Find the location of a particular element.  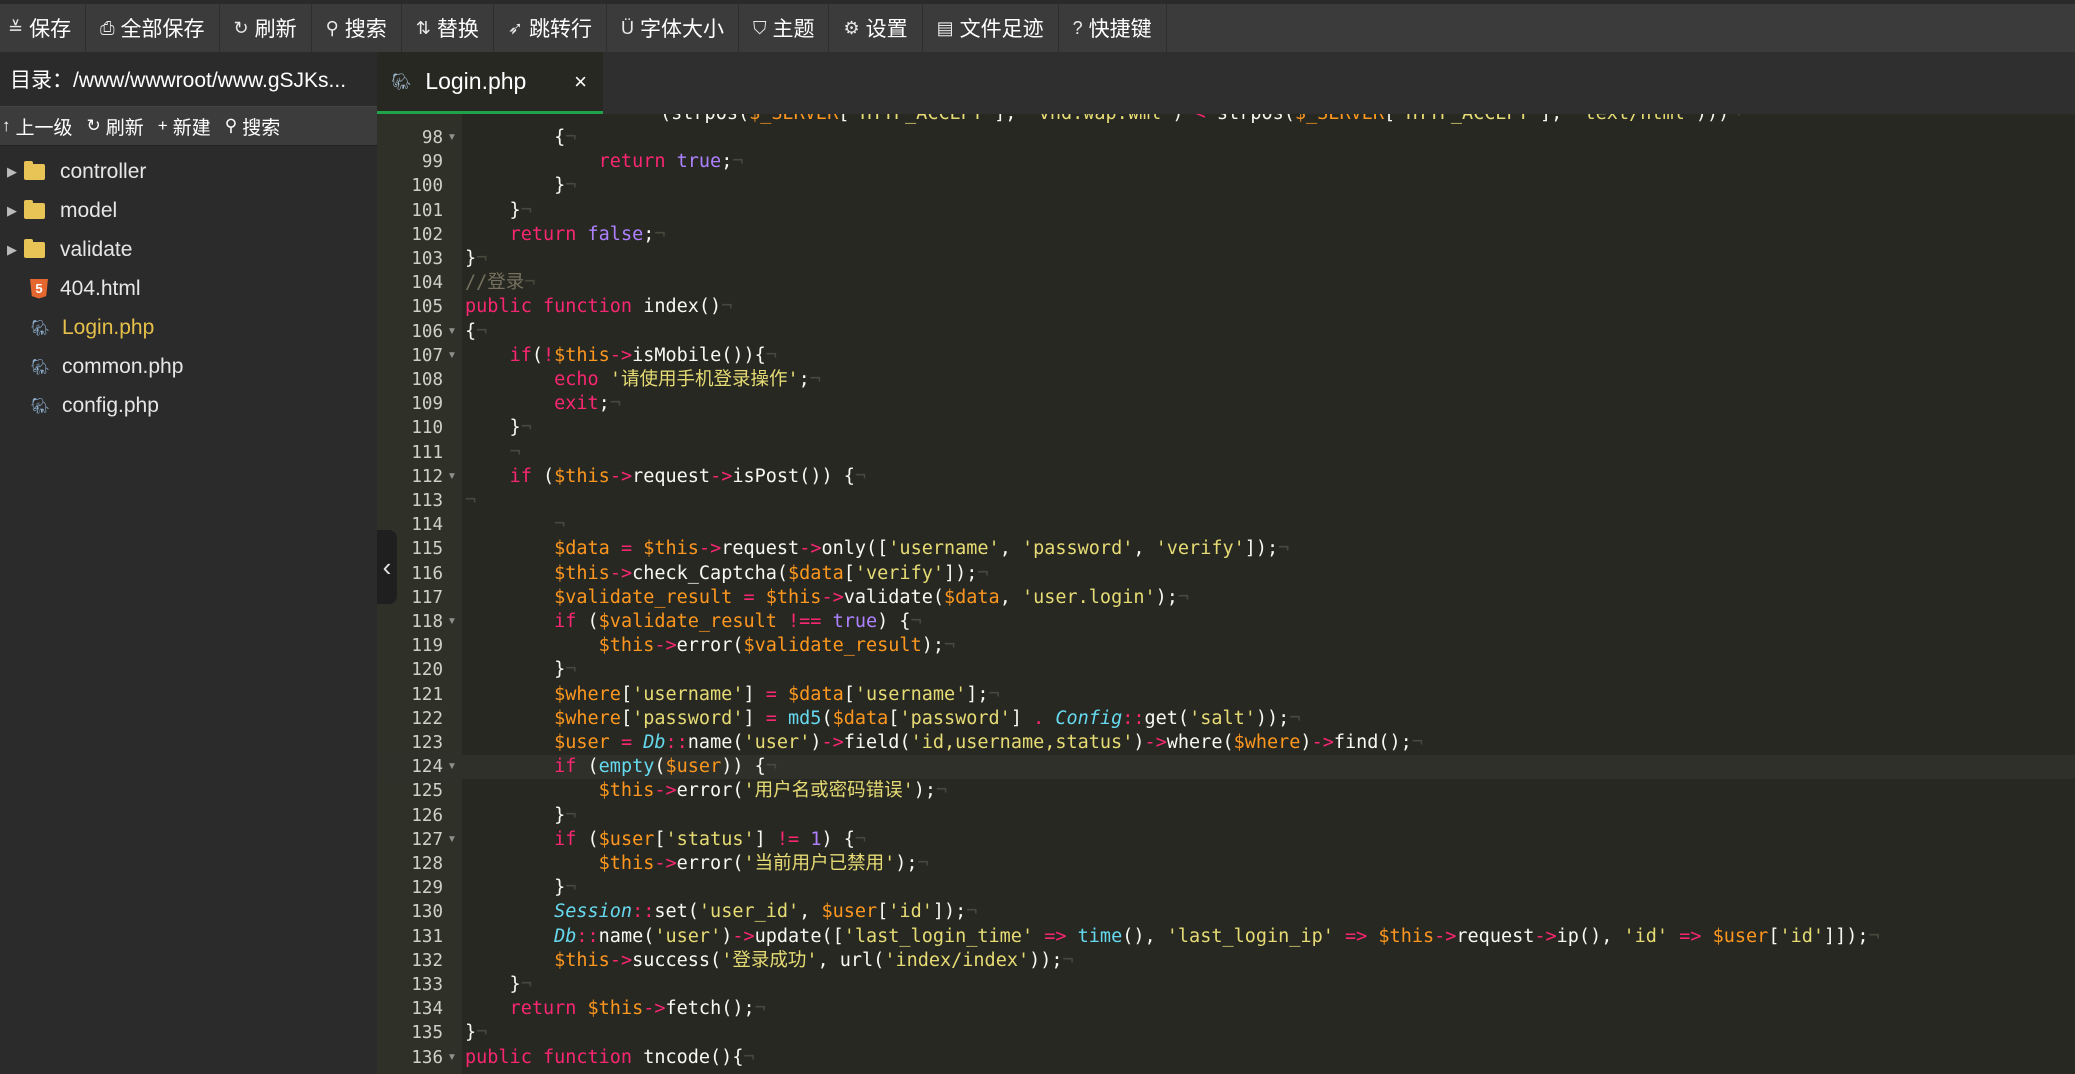

help-button: ? 快捷键 is located at coordinates (1113, 28).